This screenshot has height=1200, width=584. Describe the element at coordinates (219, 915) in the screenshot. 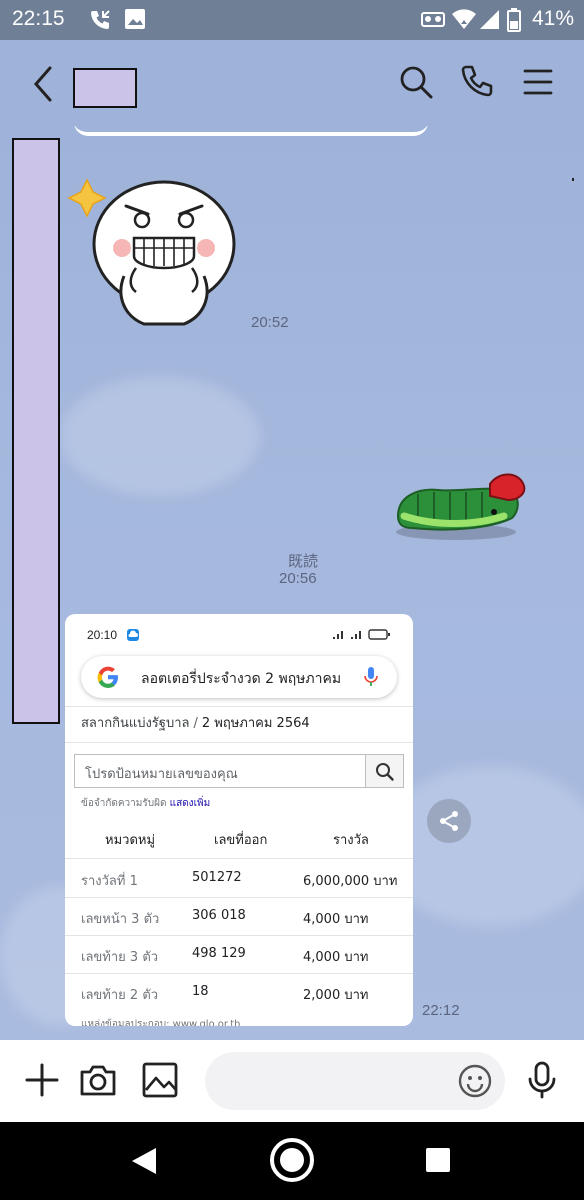

I see `winning-number: 306 018` at that location.